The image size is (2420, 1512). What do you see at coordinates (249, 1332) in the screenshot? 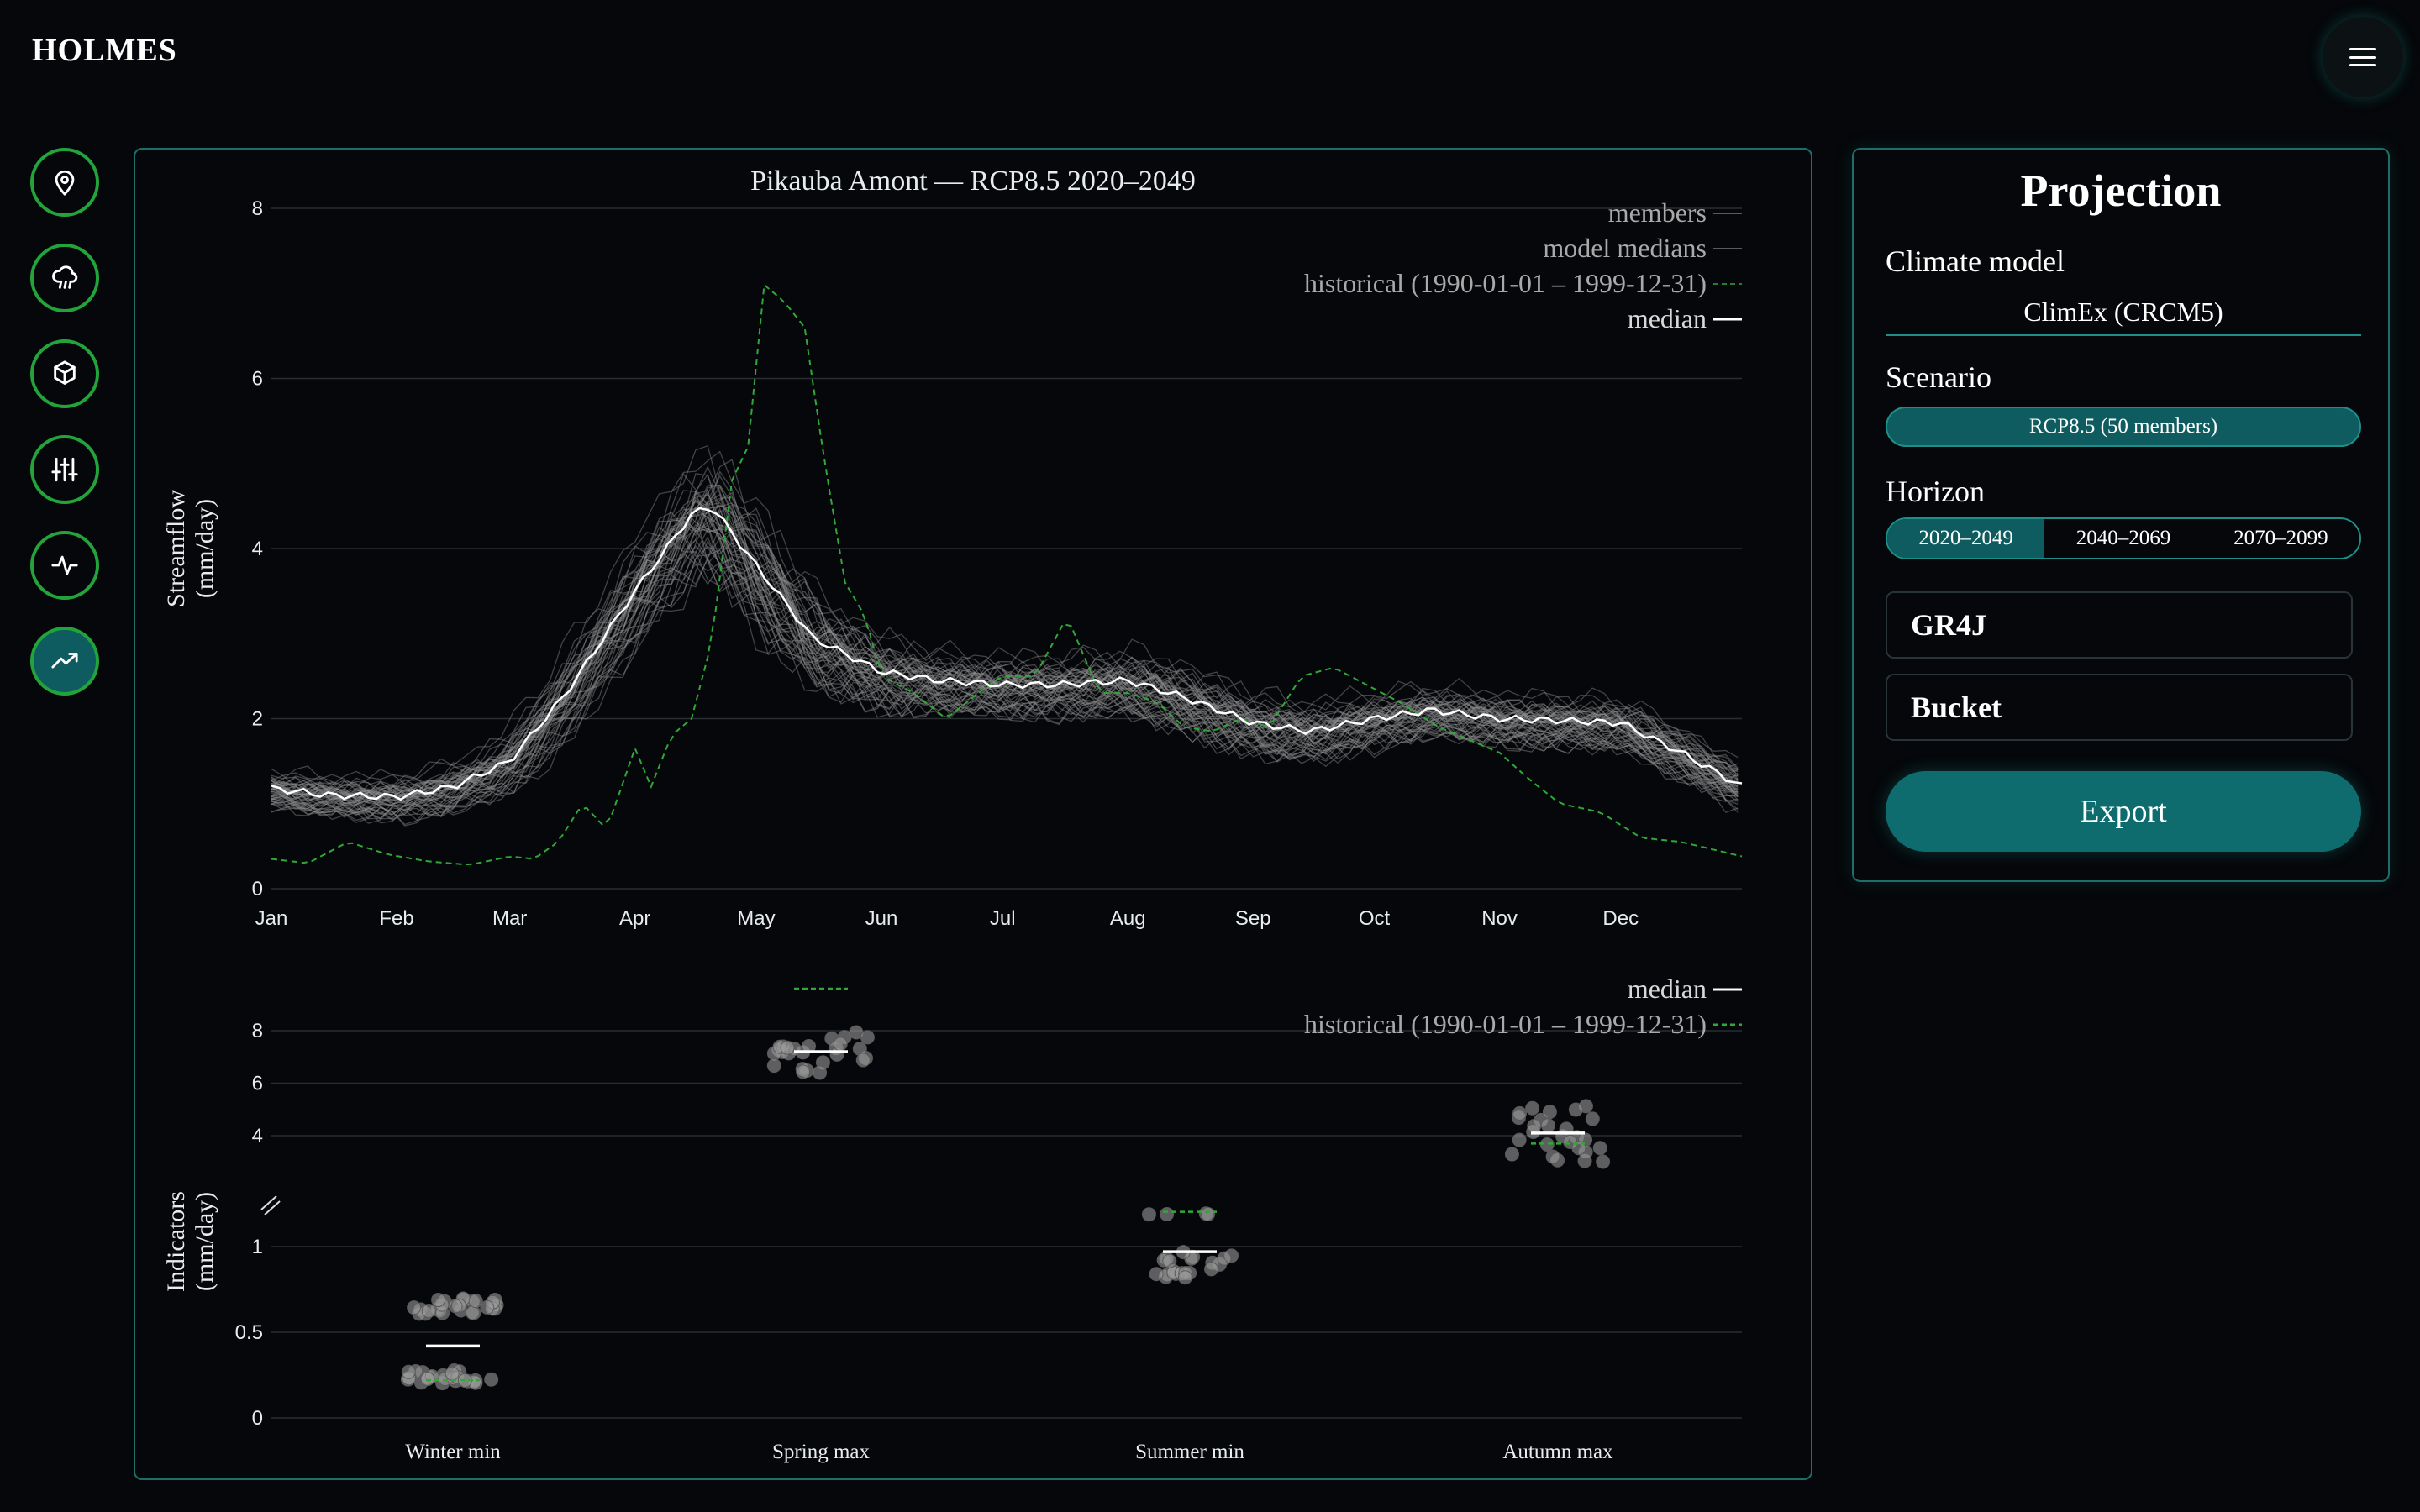
I see `y-tick-label: 0.5` at bounding box center [249, 1332].